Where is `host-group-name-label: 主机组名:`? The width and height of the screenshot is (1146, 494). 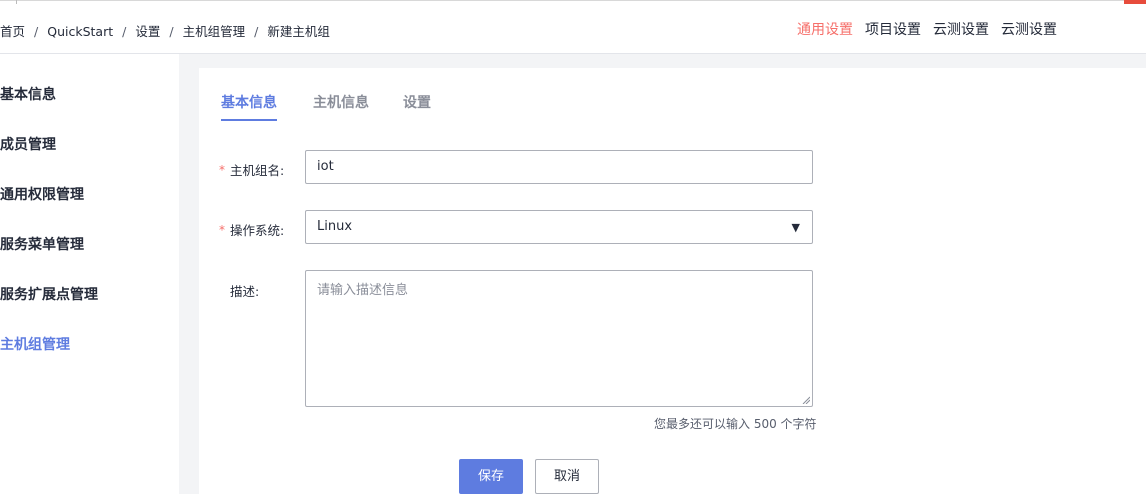
host-group-name-label: 主机组名: is located at coordinates (257, 170).